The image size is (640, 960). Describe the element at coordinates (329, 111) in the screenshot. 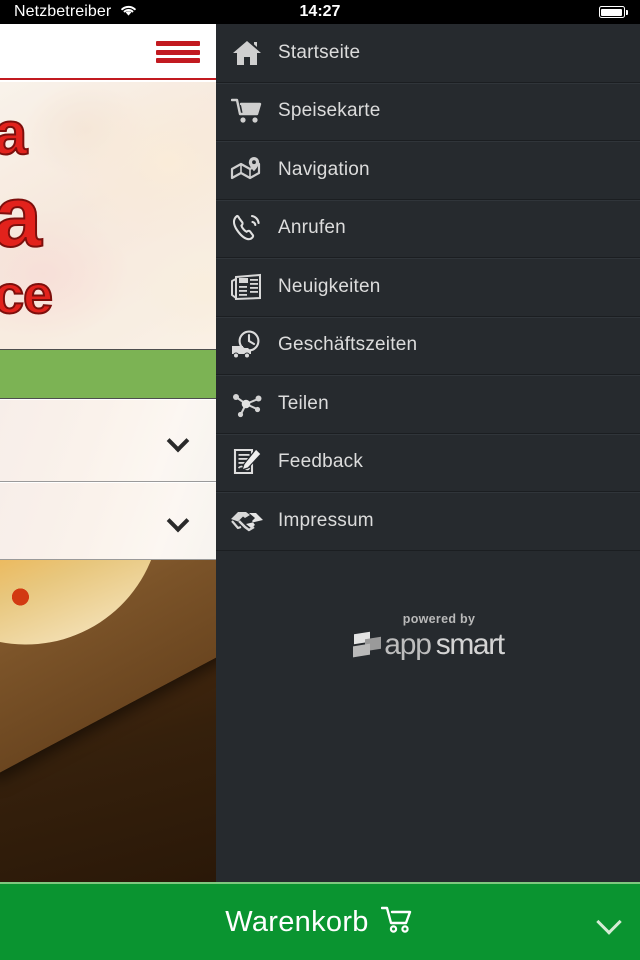

I see `sidebar-item-label: Speisekarte` at that location.